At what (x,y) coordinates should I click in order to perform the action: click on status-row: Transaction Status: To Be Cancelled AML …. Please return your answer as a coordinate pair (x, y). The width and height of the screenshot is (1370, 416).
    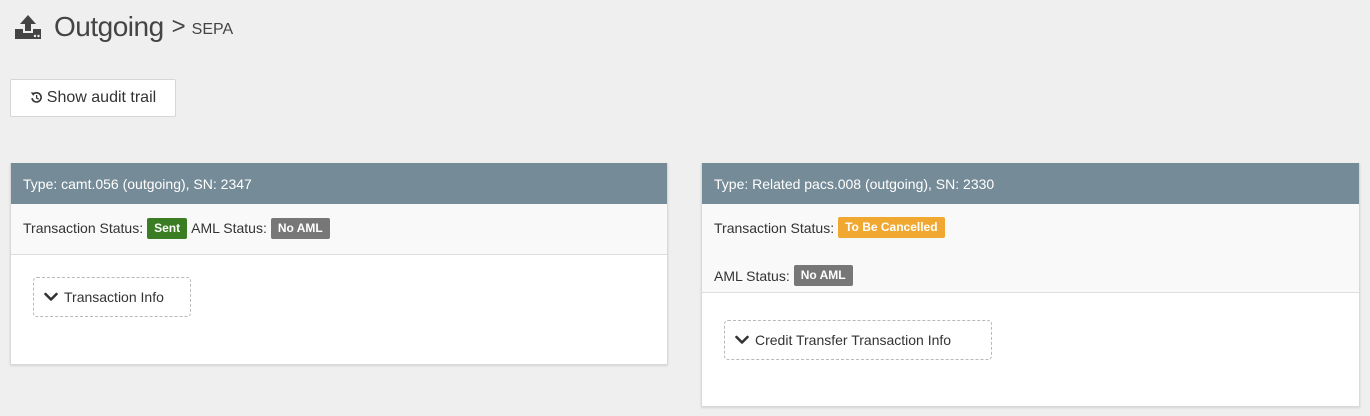
    Looking at the image, I should click on (1030, 248).